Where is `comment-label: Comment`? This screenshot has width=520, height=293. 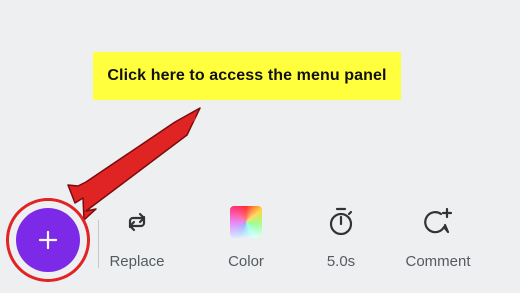 comment-label: Comment is located at coordinates (438, 261).